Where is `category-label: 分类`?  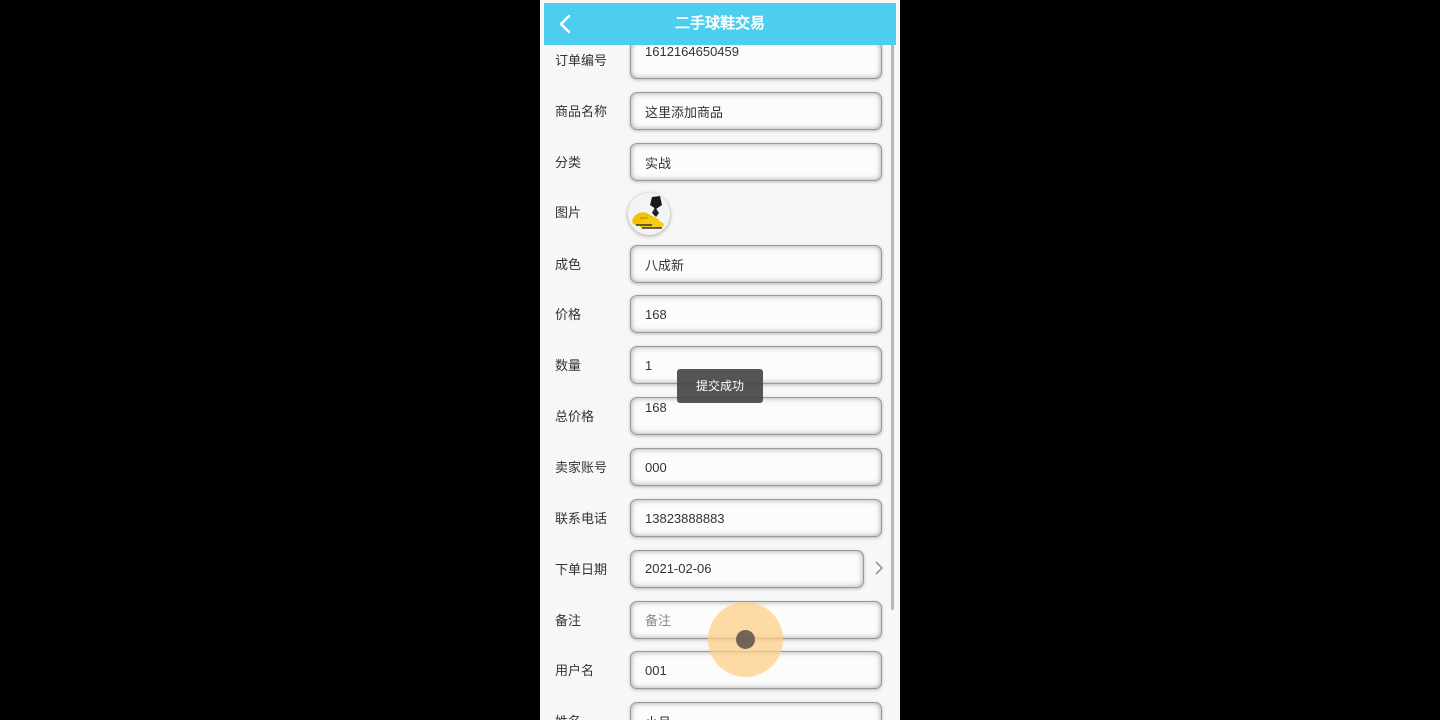
category-label: 分类 is located at coordinates (568, 162).